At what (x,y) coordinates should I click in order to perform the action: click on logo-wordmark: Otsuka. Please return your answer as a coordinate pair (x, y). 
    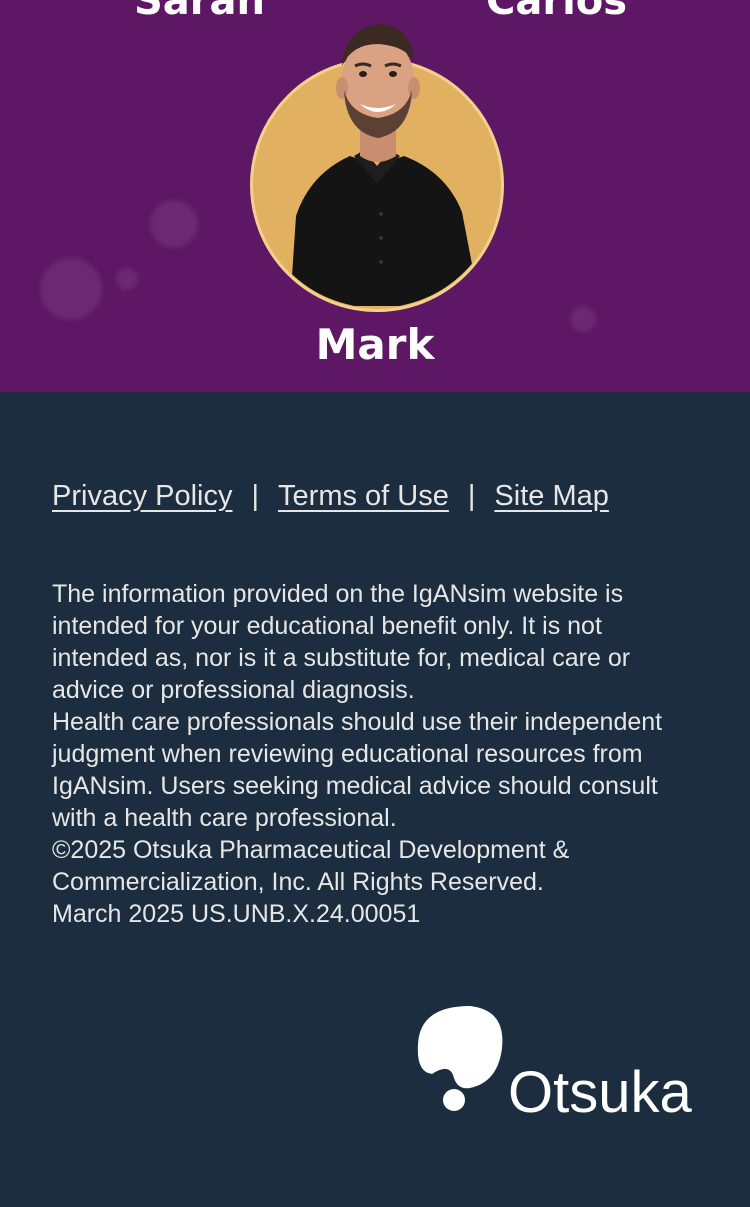
    Looking at the image, I should click on (600, 1090).